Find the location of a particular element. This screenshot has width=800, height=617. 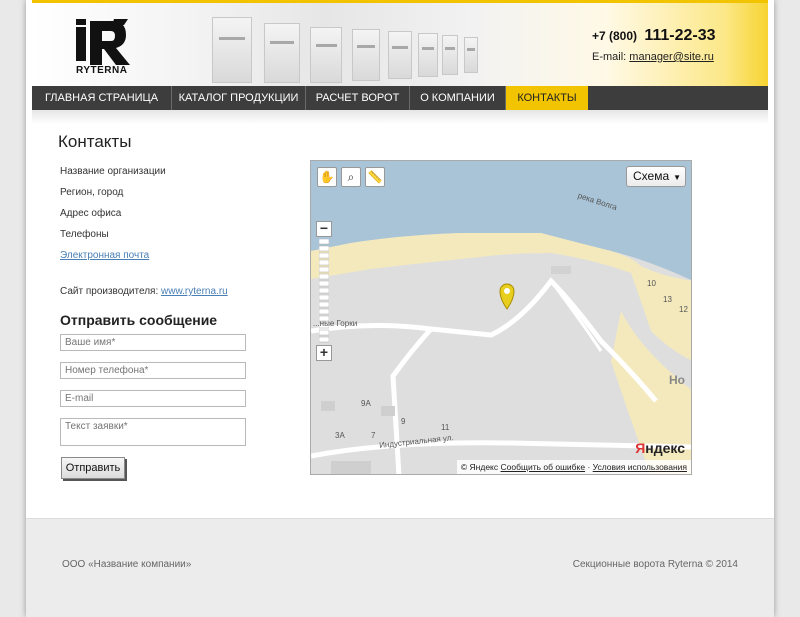

report-error-link: Сообщить об ошибке is located at coordinates (543, 467).